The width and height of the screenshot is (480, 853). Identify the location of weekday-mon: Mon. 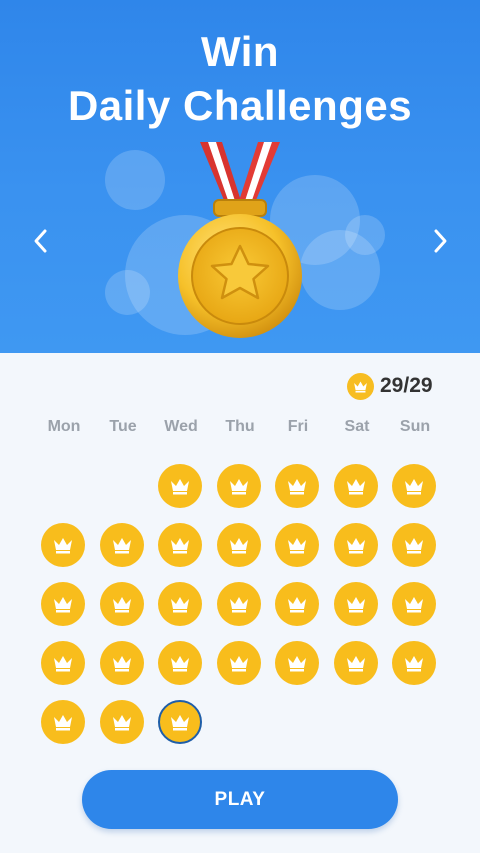
(64, 426).